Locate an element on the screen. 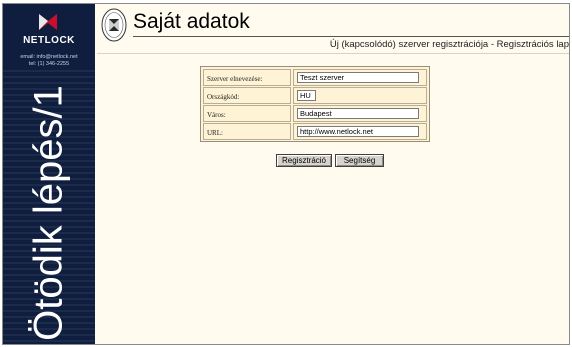 The height and width of the screenshot is (347, 572). form-row-server-name: Szerver elnevezése: is located at coordinates (315, 77).